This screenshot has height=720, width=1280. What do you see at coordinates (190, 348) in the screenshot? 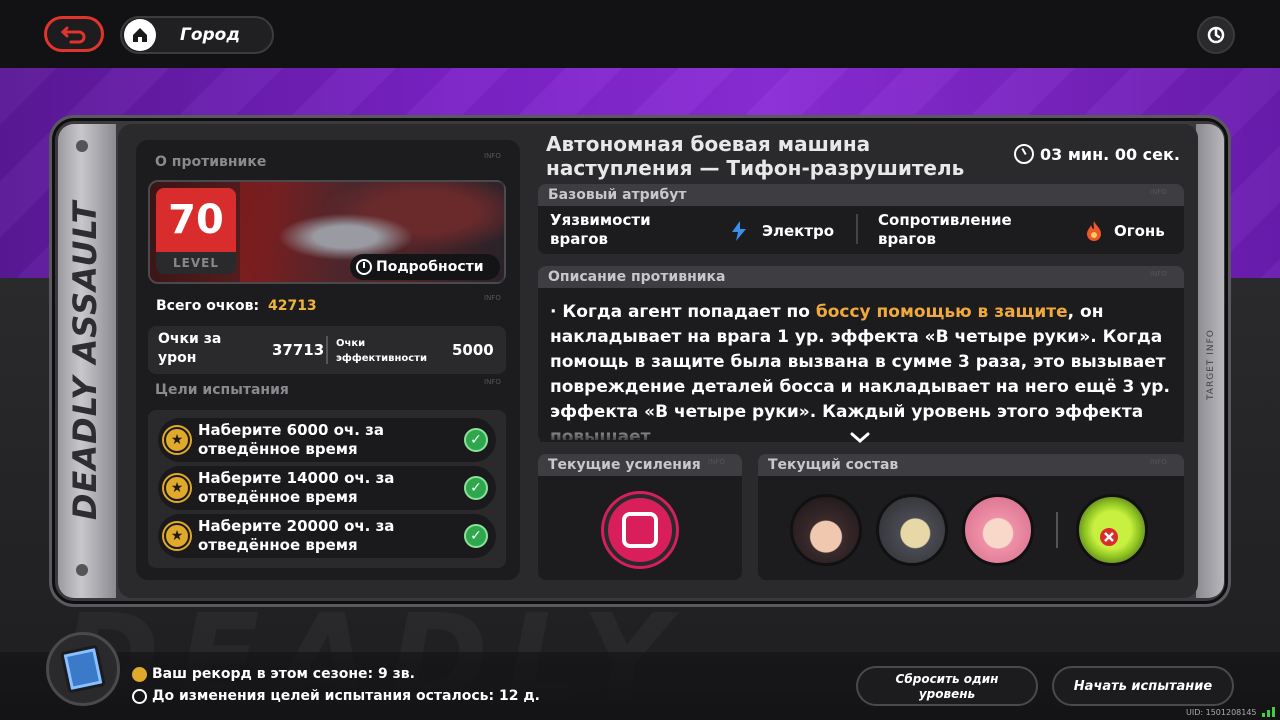
I see `damage-score-label: Очки за урон` at bounding box center [190, 348].